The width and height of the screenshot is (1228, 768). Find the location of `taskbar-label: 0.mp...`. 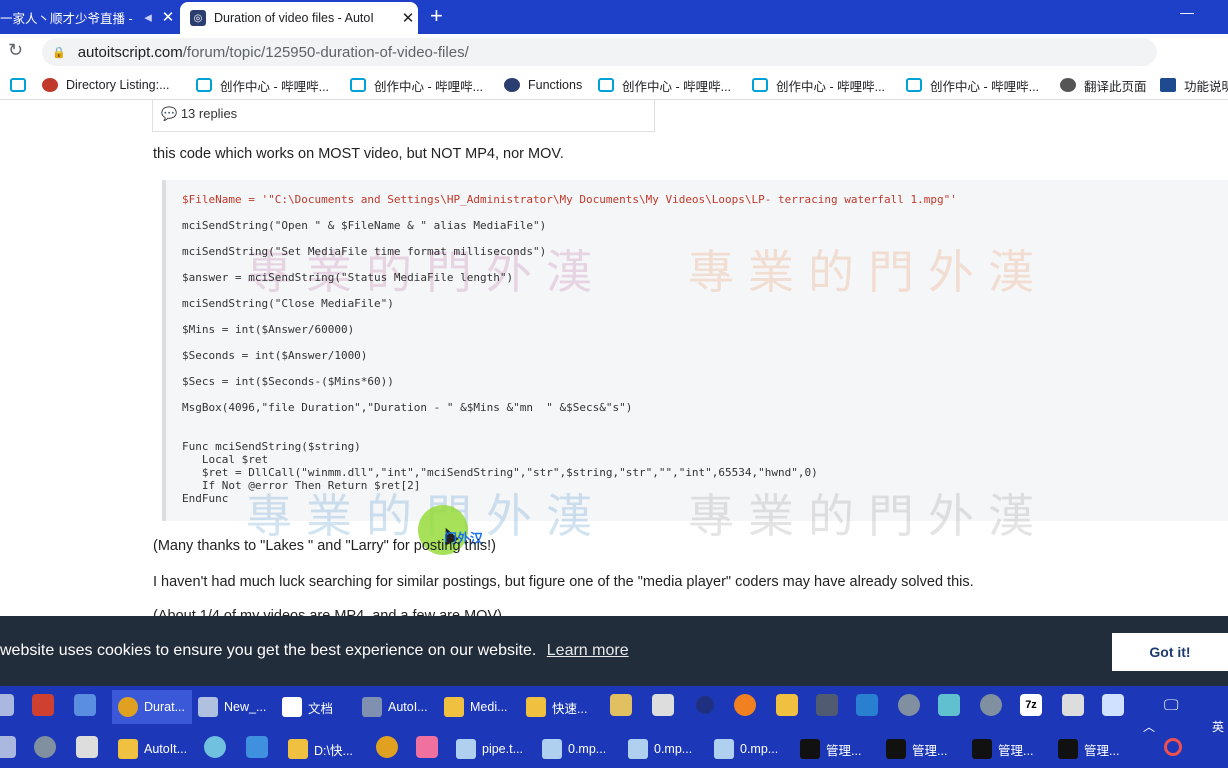

taskbar-label: 0.mp... is located at coordinates (587, 749).